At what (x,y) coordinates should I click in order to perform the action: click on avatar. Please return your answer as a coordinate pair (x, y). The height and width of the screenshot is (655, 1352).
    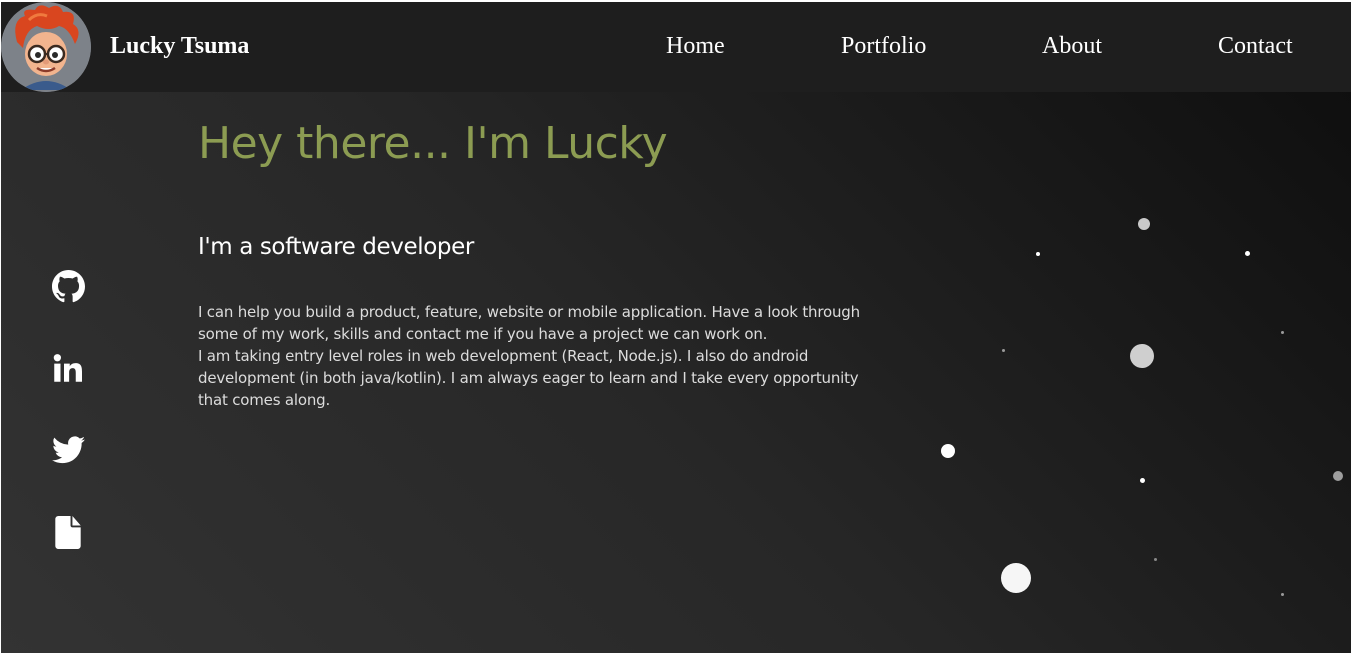
    Looking at the image, I should click on (46, 47).